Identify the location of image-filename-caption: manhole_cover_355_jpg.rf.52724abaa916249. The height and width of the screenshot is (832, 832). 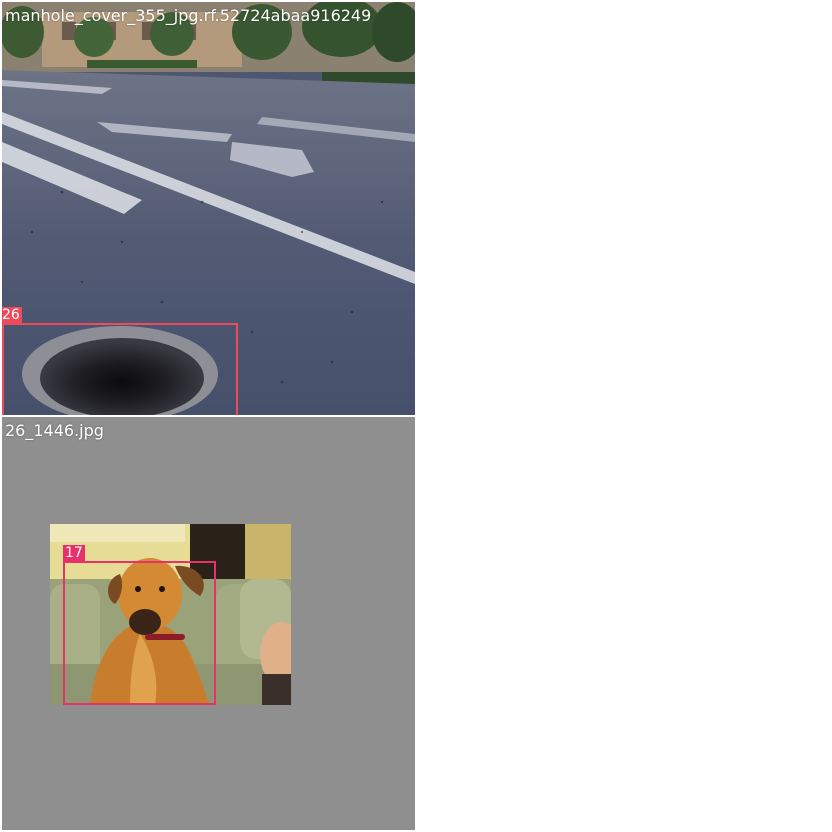
(188, 15).